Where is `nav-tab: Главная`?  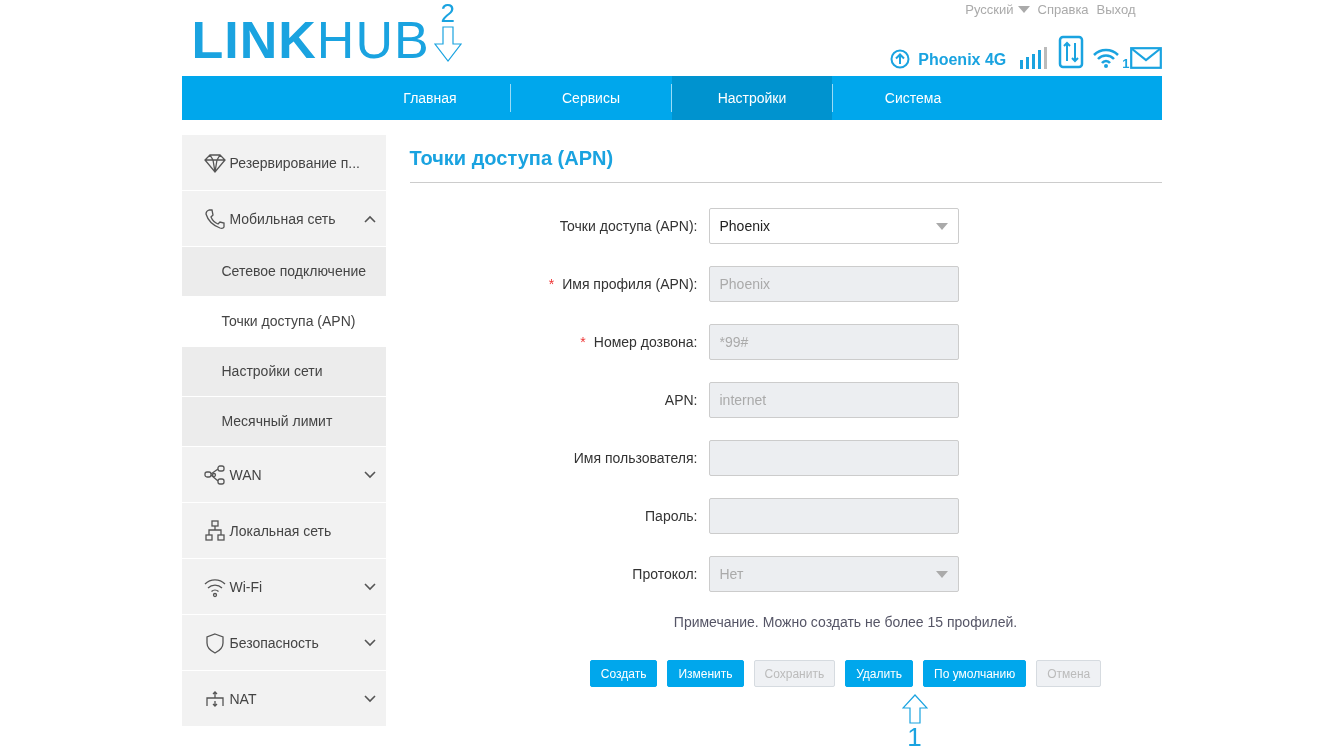 nav-tab: Главная is located at coordinates (430, 98).